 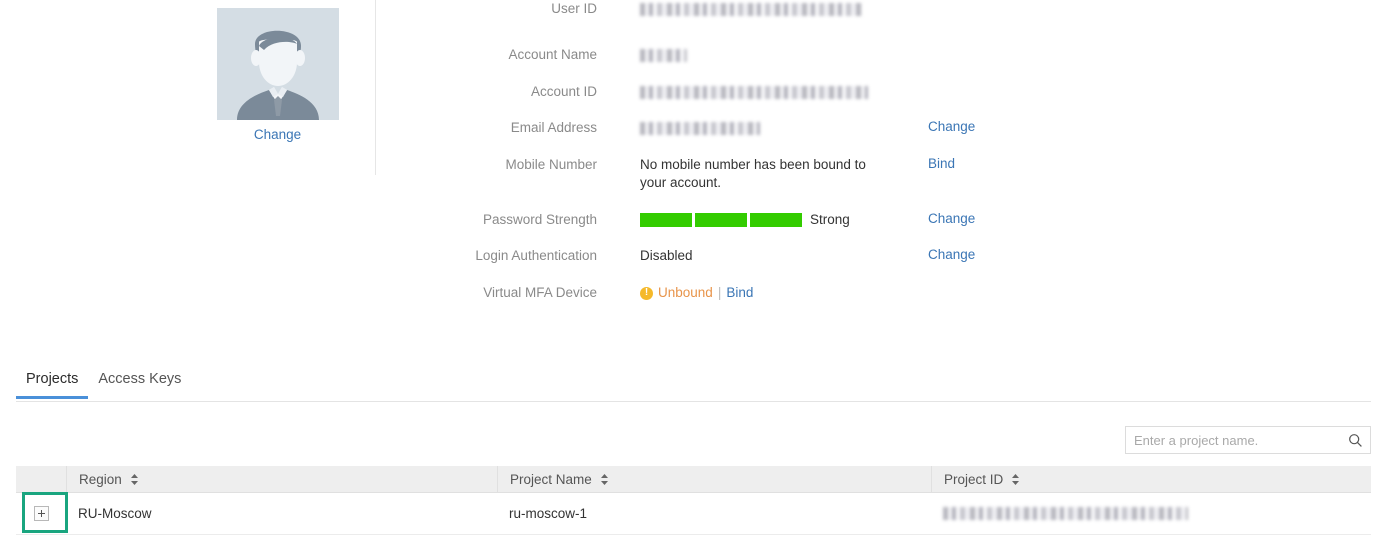 I want to click on table-header-project-id-label: Project ID, so click(x=974, y=479).